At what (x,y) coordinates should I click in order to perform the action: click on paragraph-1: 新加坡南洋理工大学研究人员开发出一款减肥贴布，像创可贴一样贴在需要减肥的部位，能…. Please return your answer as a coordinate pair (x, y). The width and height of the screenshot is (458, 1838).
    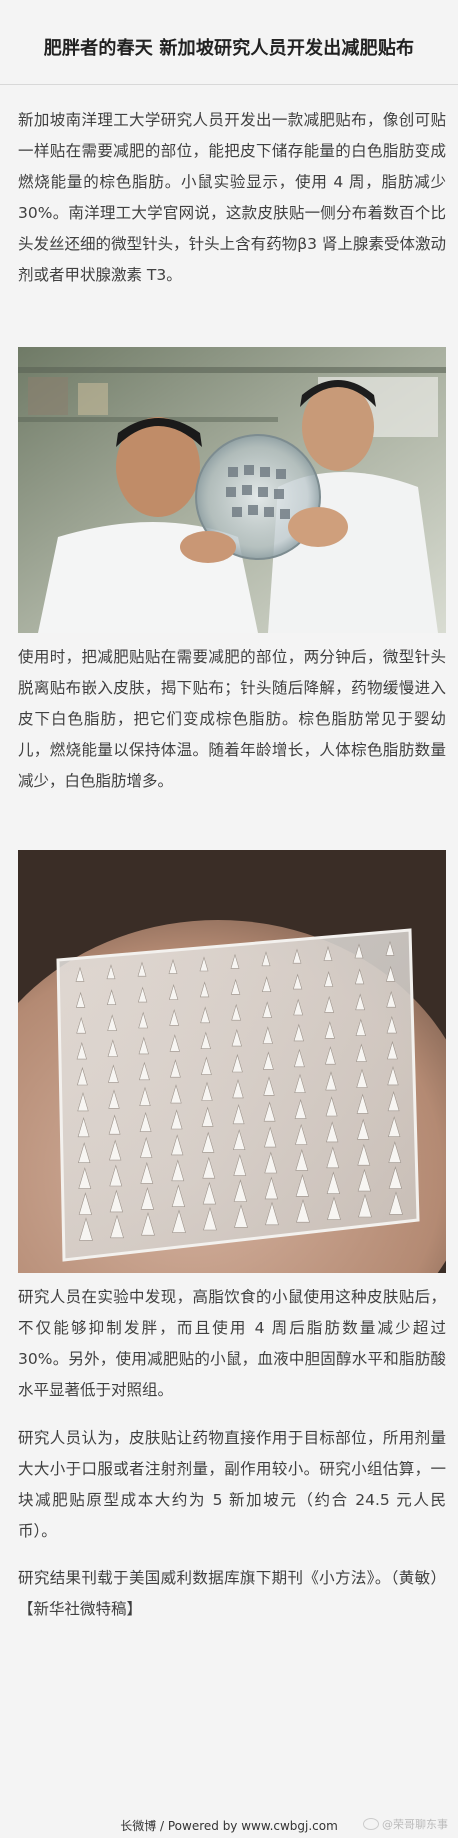
    Looking at the image, I should click on (232, 197).